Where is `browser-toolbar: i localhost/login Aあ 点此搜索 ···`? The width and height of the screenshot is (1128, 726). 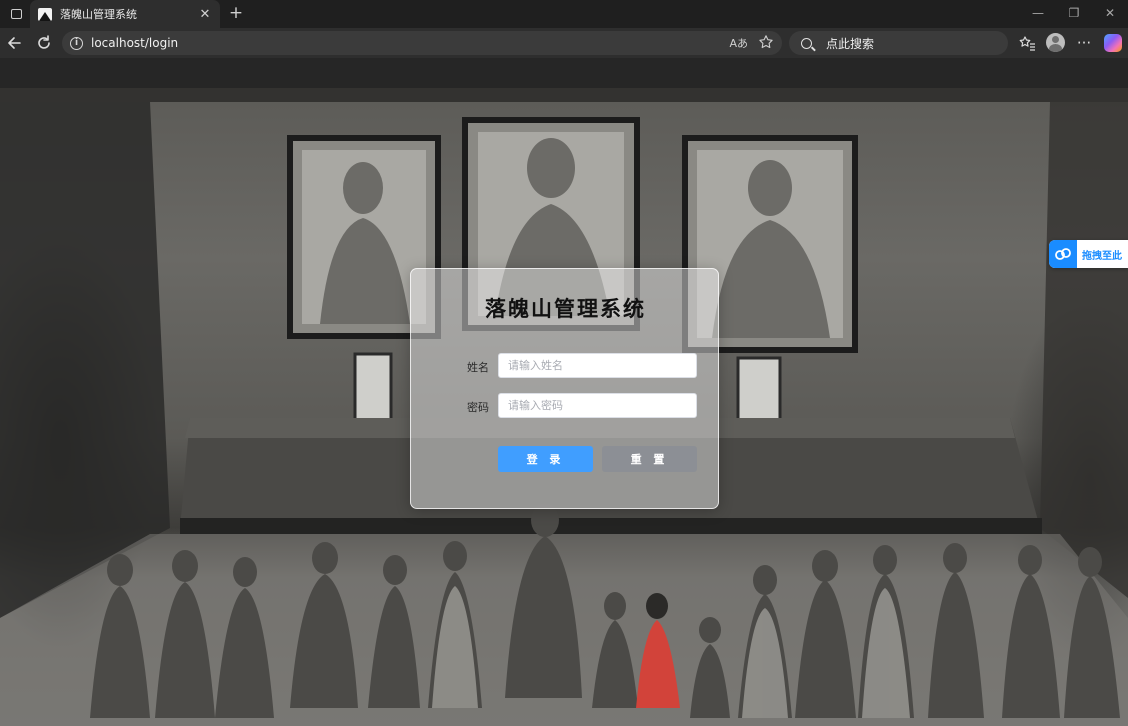 browser-toolbar: i localhost/login Aあ 点此搜索 ··· is located at coordinates (564, 43).